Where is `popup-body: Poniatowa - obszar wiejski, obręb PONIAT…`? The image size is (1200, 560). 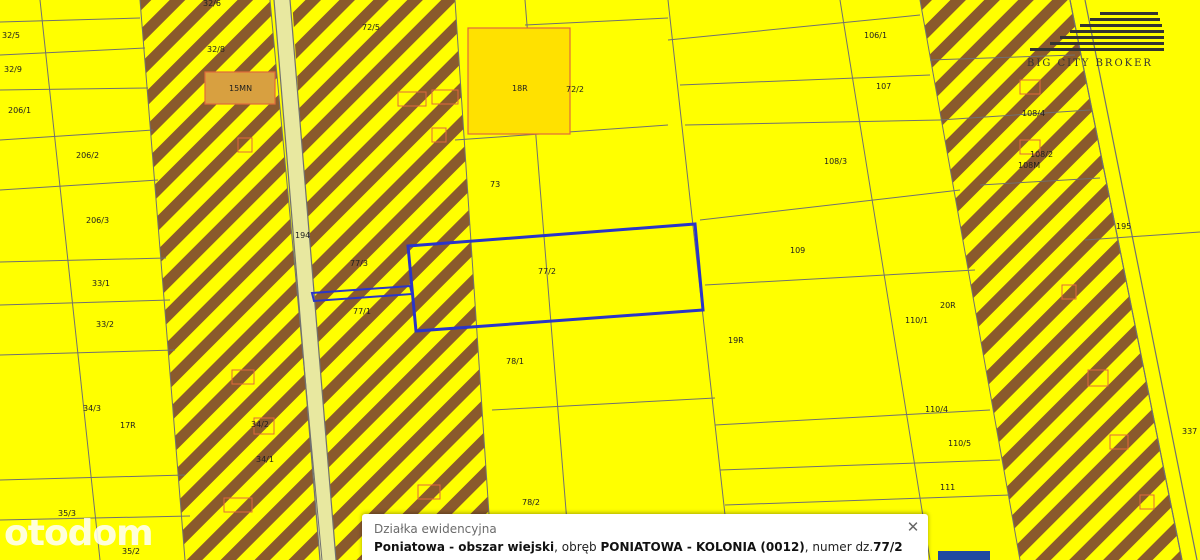 popup-body: Poniatowa - obszar wiejski, obręb PONIAT… is located at coordinates (638, 547).